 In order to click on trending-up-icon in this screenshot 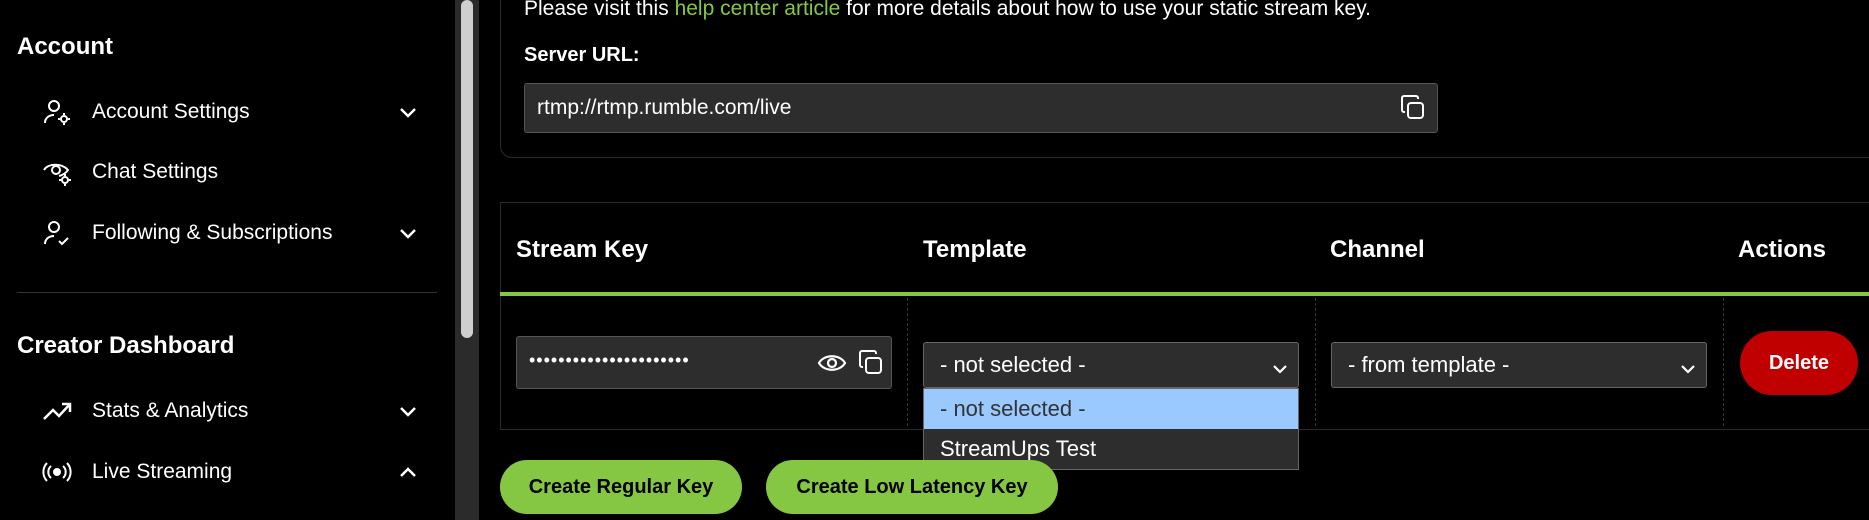, I will do `click(57, 411)`.